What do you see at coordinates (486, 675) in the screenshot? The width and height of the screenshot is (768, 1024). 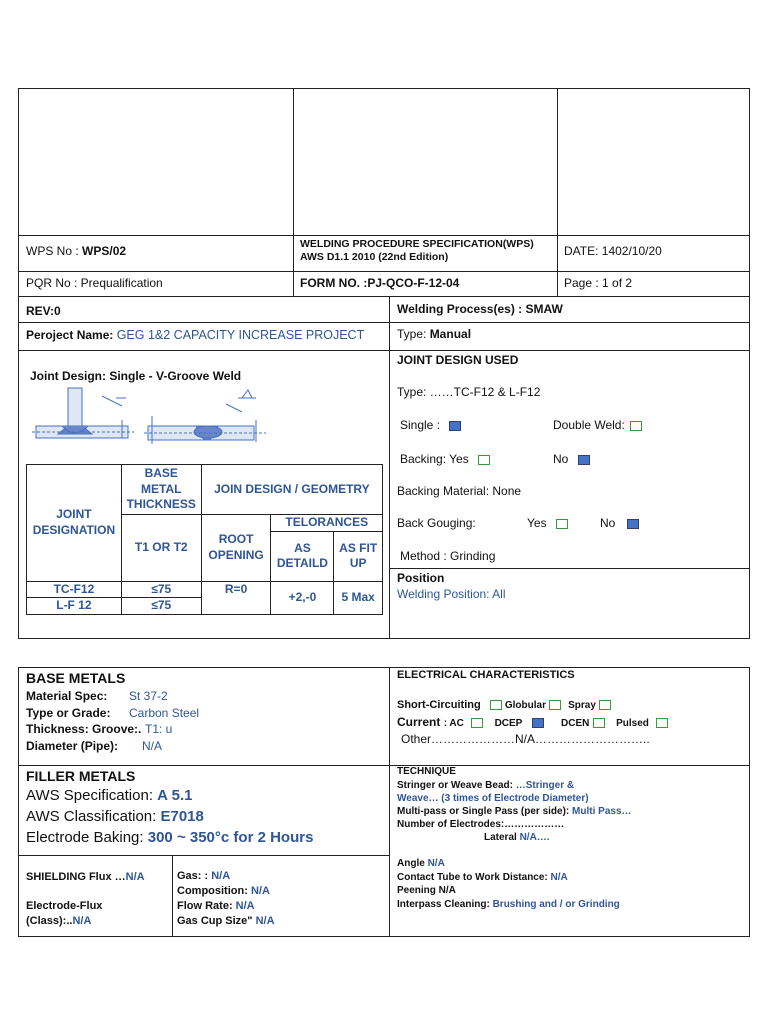 I see `electrical-title: ELECTRICAL CHARACTERISTICS` at bounding box center [486, 675].